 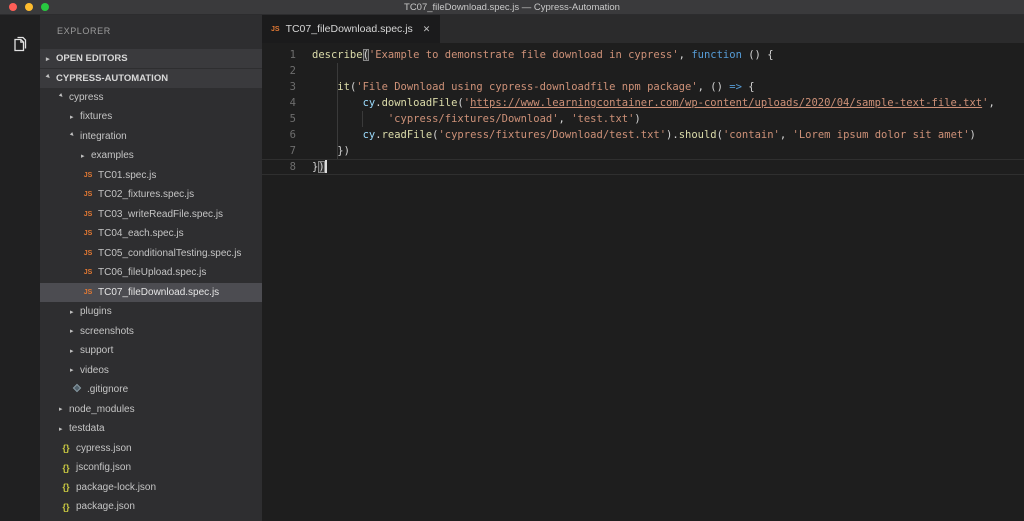 What do you see at coordinates (151, 507) in the screenshot?
I see `tree-item-package-json: {} package.json` at bounding box center [151, 507].